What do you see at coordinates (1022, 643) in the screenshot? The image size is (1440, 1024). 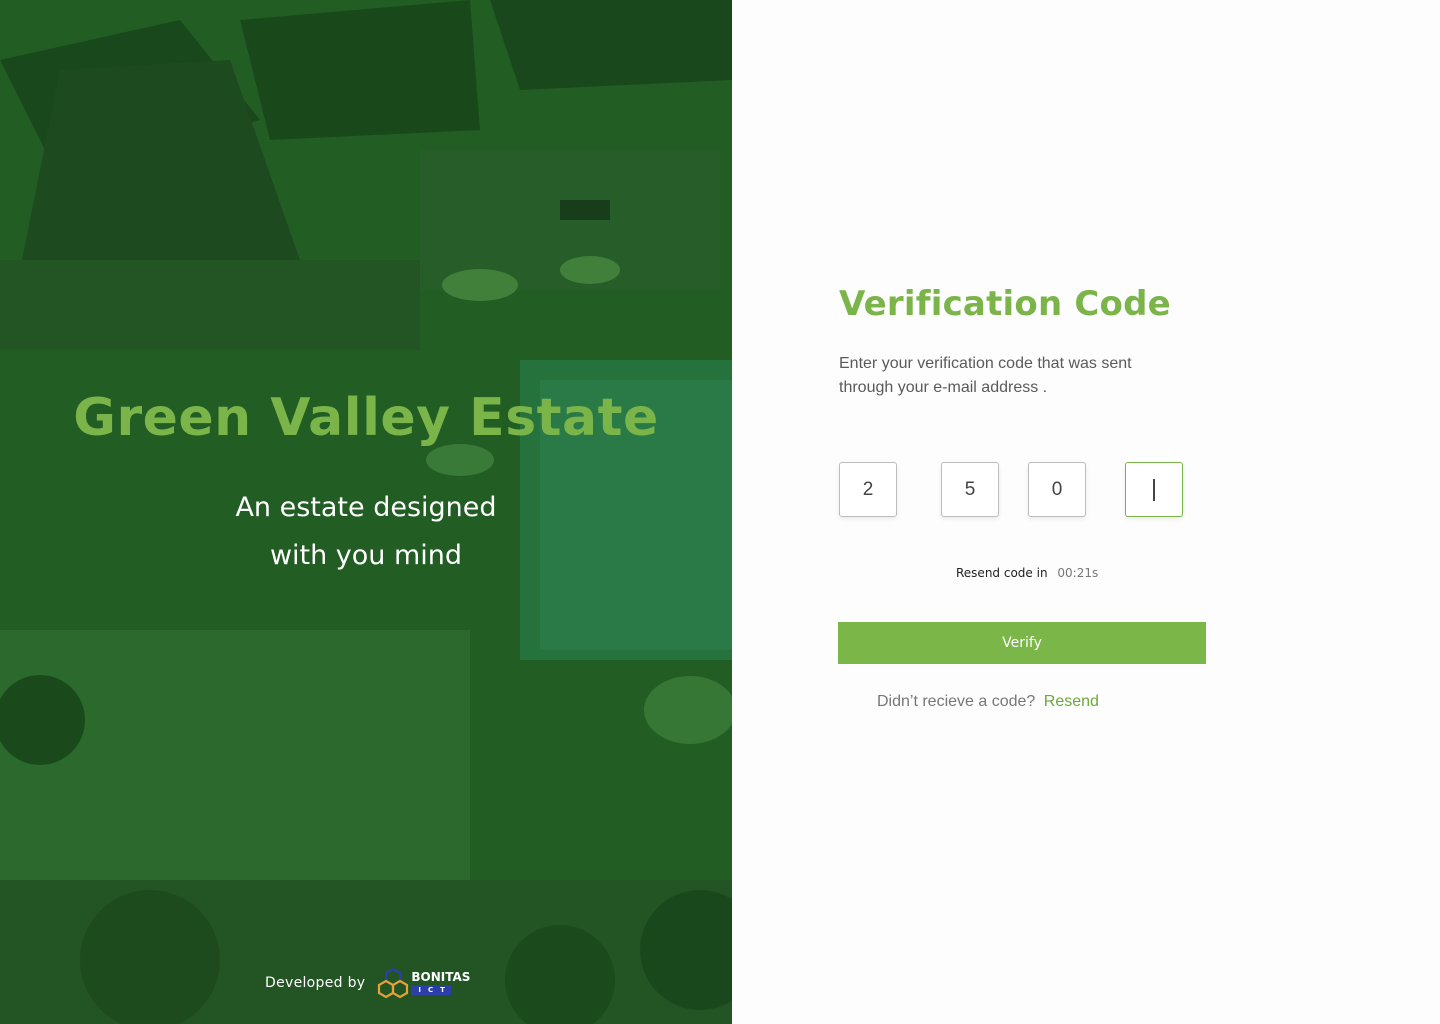 I see `verify-button: Verify` at bounding box center [1022, 643].